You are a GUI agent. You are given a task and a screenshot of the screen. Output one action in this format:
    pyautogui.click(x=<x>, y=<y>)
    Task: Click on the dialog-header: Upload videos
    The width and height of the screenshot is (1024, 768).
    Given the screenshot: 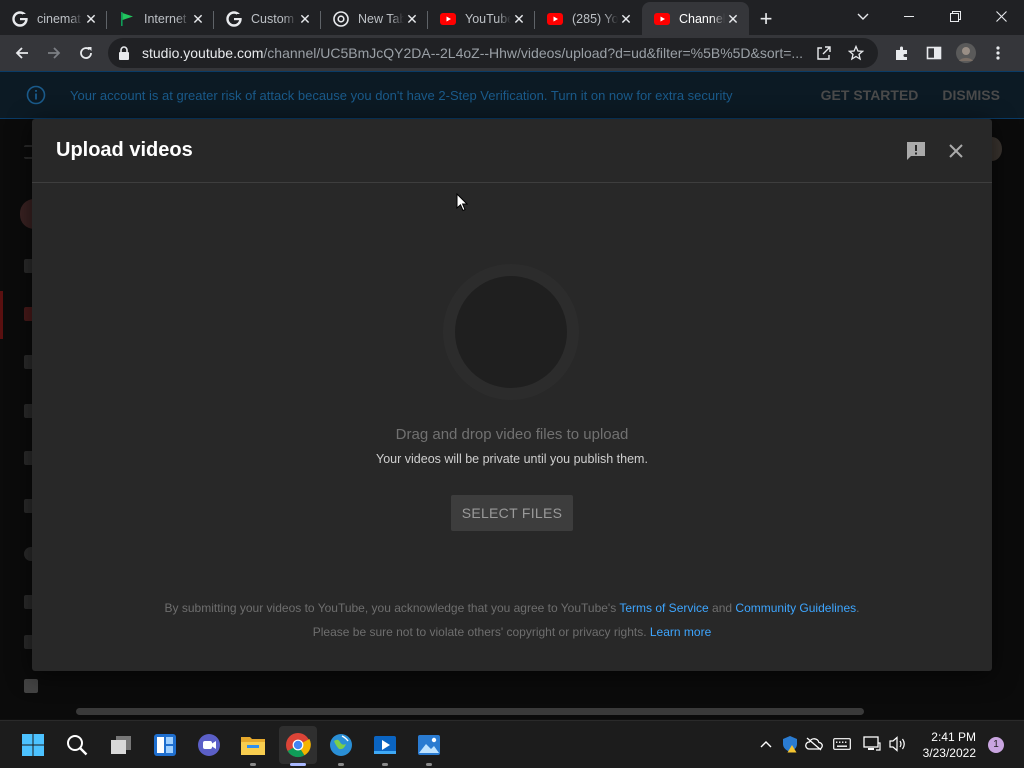 What is the action you would take?
    pyautogui.click(x=512, y=151)
    